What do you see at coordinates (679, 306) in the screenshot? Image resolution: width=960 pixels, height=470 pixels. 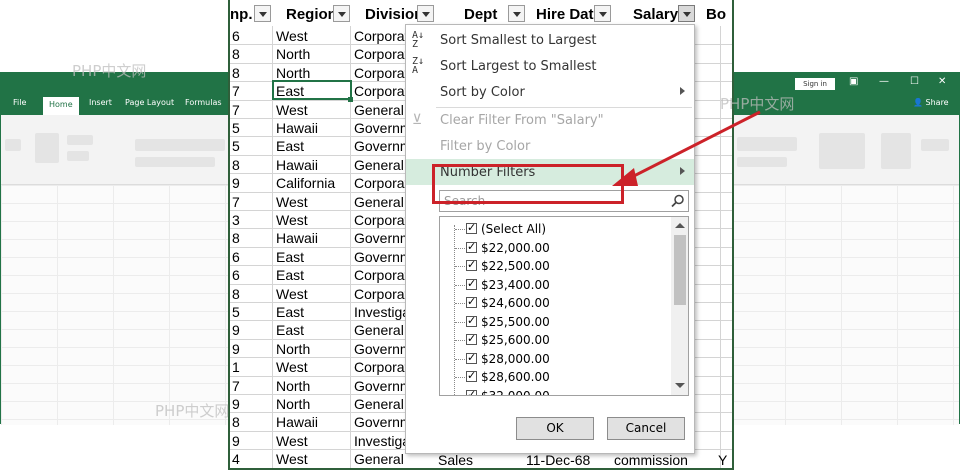 I see `value-list-scrollbar` at bounding box center [679, 306].